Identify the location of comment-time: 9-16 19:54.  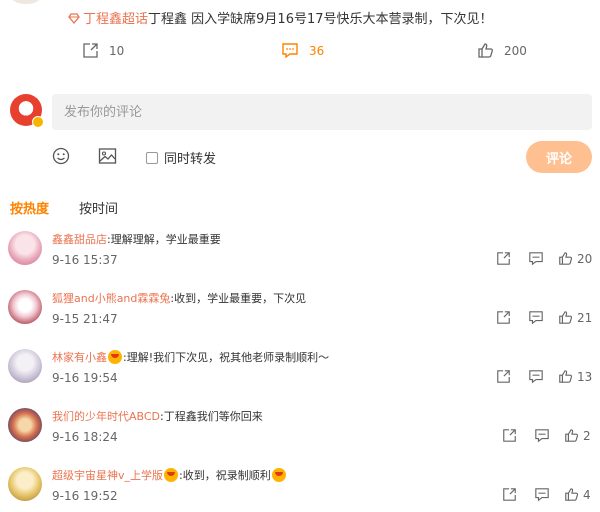
(85, 378).